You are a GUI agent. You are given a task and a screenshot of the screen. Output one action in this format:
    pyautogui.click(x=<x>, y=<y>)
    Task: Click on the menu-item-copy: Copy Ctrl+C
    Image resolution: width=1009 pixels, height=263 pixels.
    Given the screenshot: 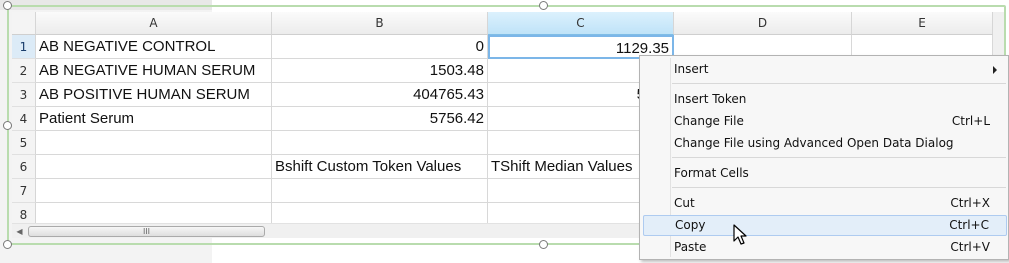 What is the action you would take?
    pyautogui.click(x=825, y=225)
    